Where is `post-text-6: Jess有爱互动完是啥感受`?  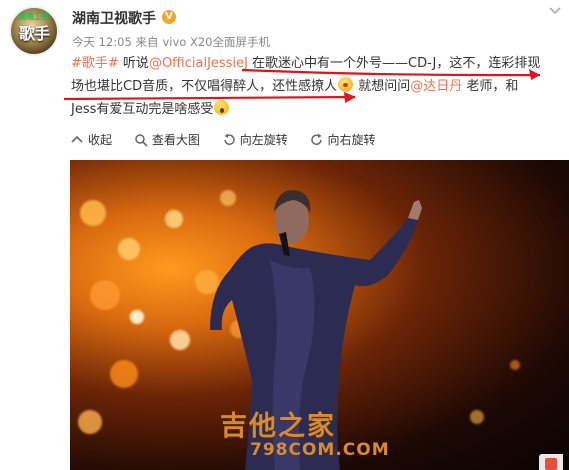 post-text-6: Jess有爱互动完是啥感受 is located at coordinates (142, 109).